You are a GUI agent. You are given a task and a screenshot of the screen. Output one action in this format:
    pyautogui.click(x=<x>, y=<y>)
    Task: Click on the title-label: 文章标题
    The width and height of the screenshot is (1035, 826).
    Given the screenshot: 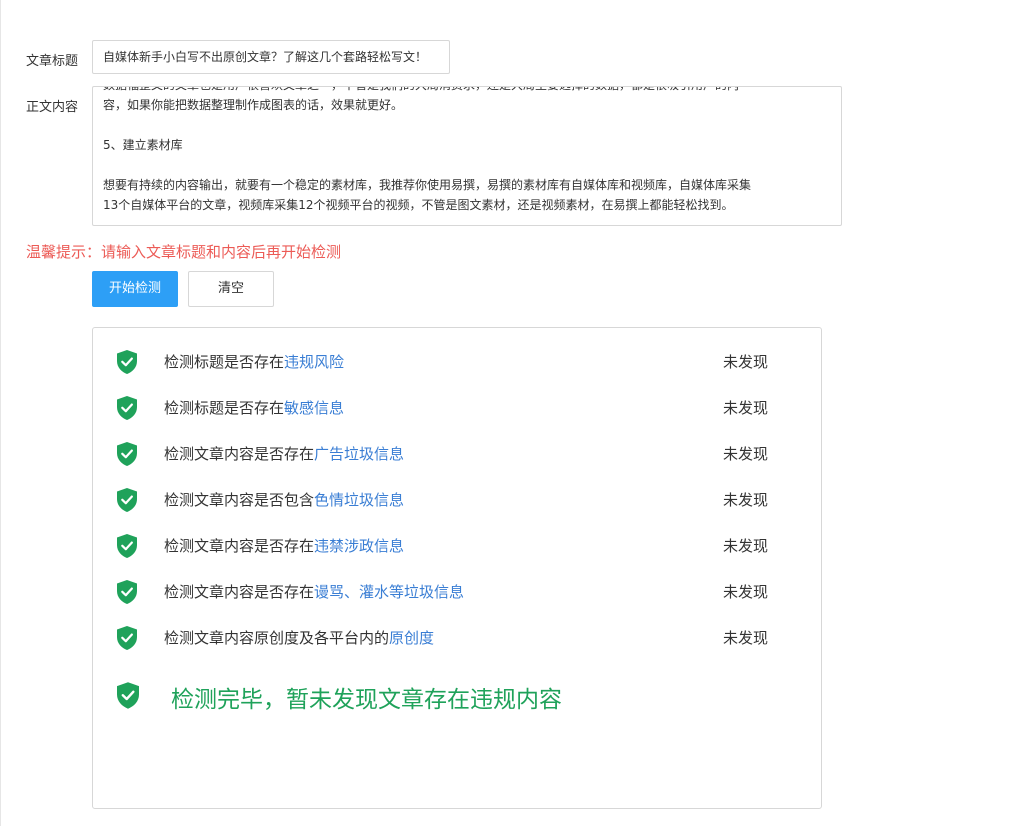 What is the action you would take?
    pyautogui.click(x=52, y=61)
    